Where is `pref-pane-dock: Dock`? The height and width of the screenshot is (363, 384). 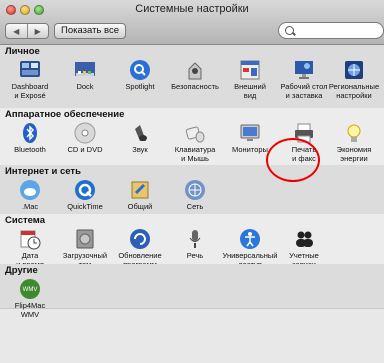 pref-pane-dock: Dock is located at coordinates (85, 75).